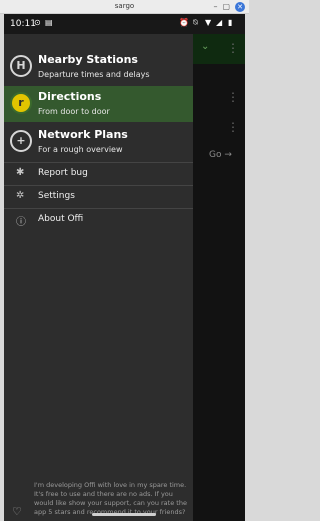  Describe the element at coordinates (63, 173) in the screenshot. I see `menu-item-label: Report bug` at that location.